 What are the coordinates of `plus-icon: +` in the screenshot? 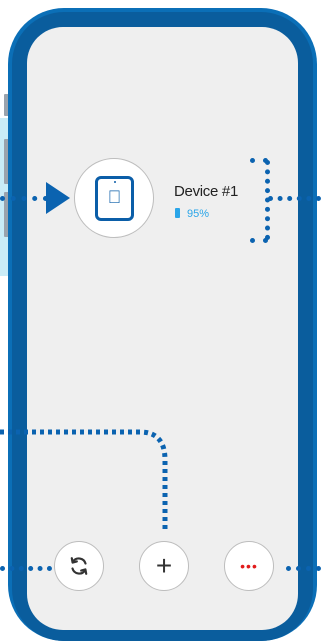 It's located at (164, 565).